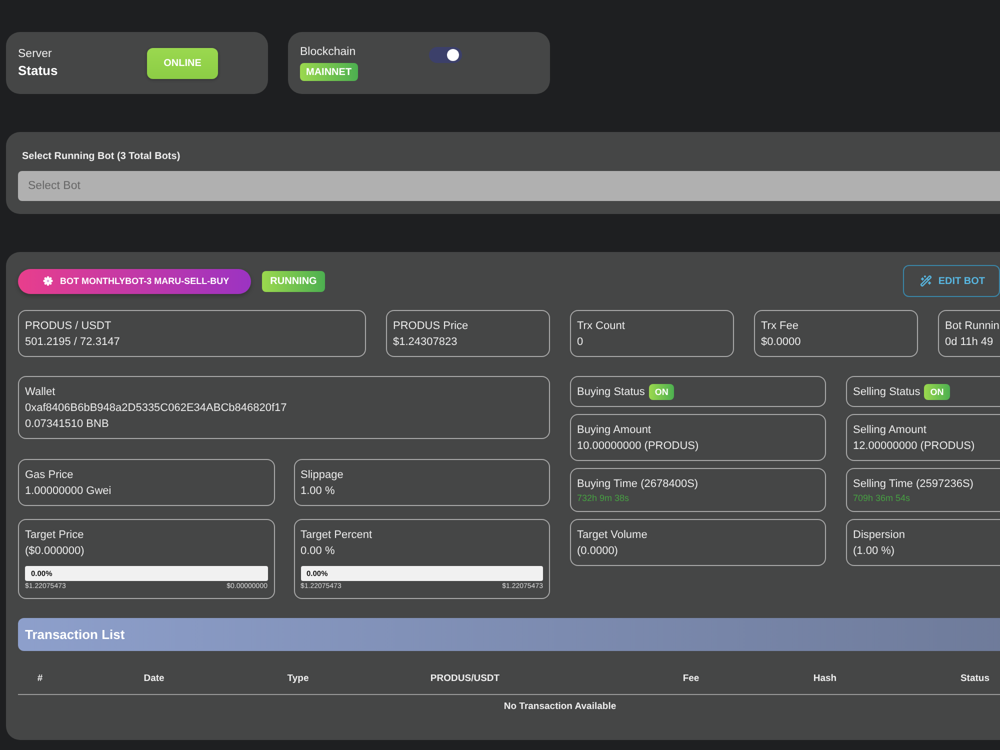 This screenshot has height=750, width=1000. What do you see at coordinates (154, 678) in the screenshot?
I see `column-header: Date` at bounding box center [154, 678].